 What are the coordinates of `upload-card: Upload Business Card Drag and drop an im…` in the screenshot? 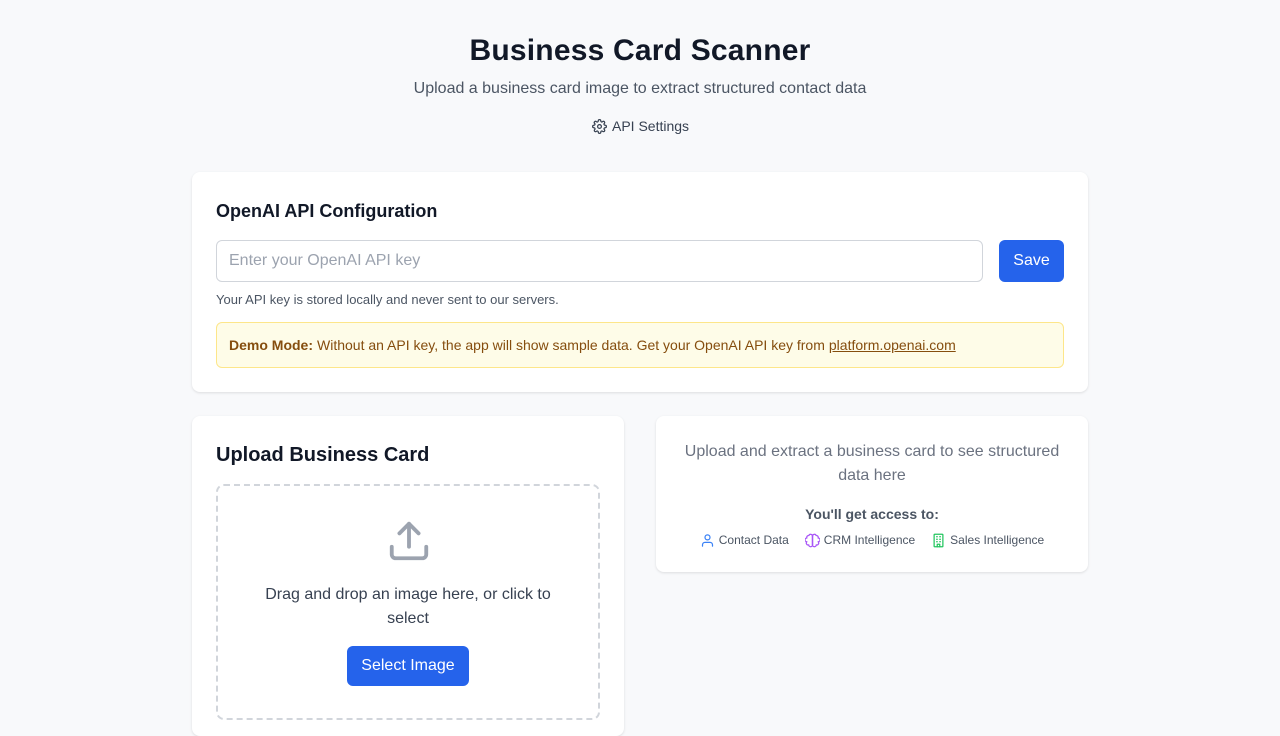 It's located at (408, 576).